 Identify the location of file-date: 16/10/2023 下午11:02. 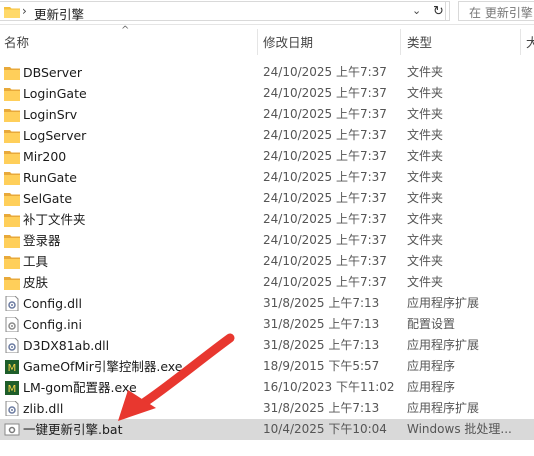
(329, 387).